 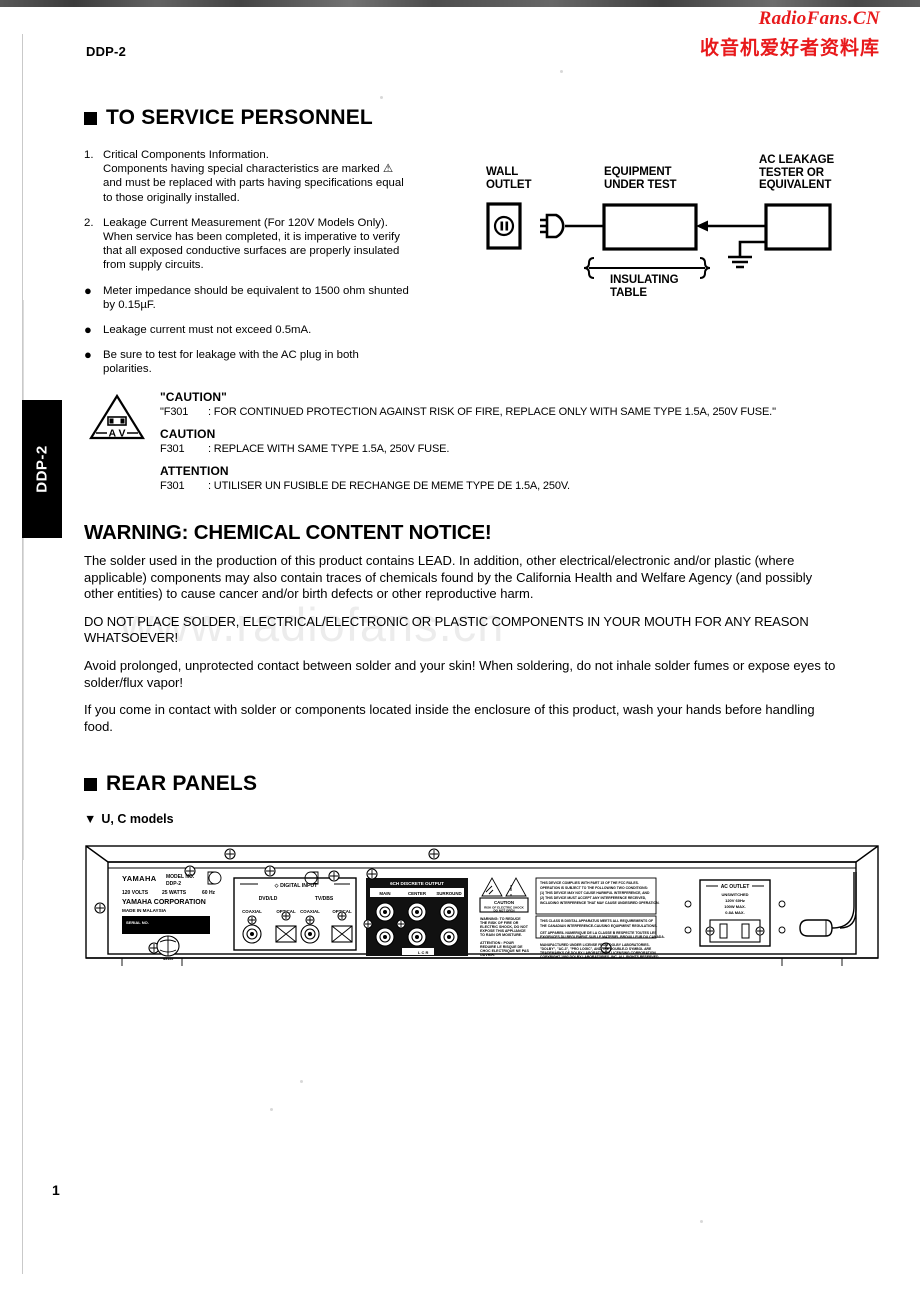 I want to click on section-heading-label: TO SERVICE PERSONNEL, so click(x=239, y=117).